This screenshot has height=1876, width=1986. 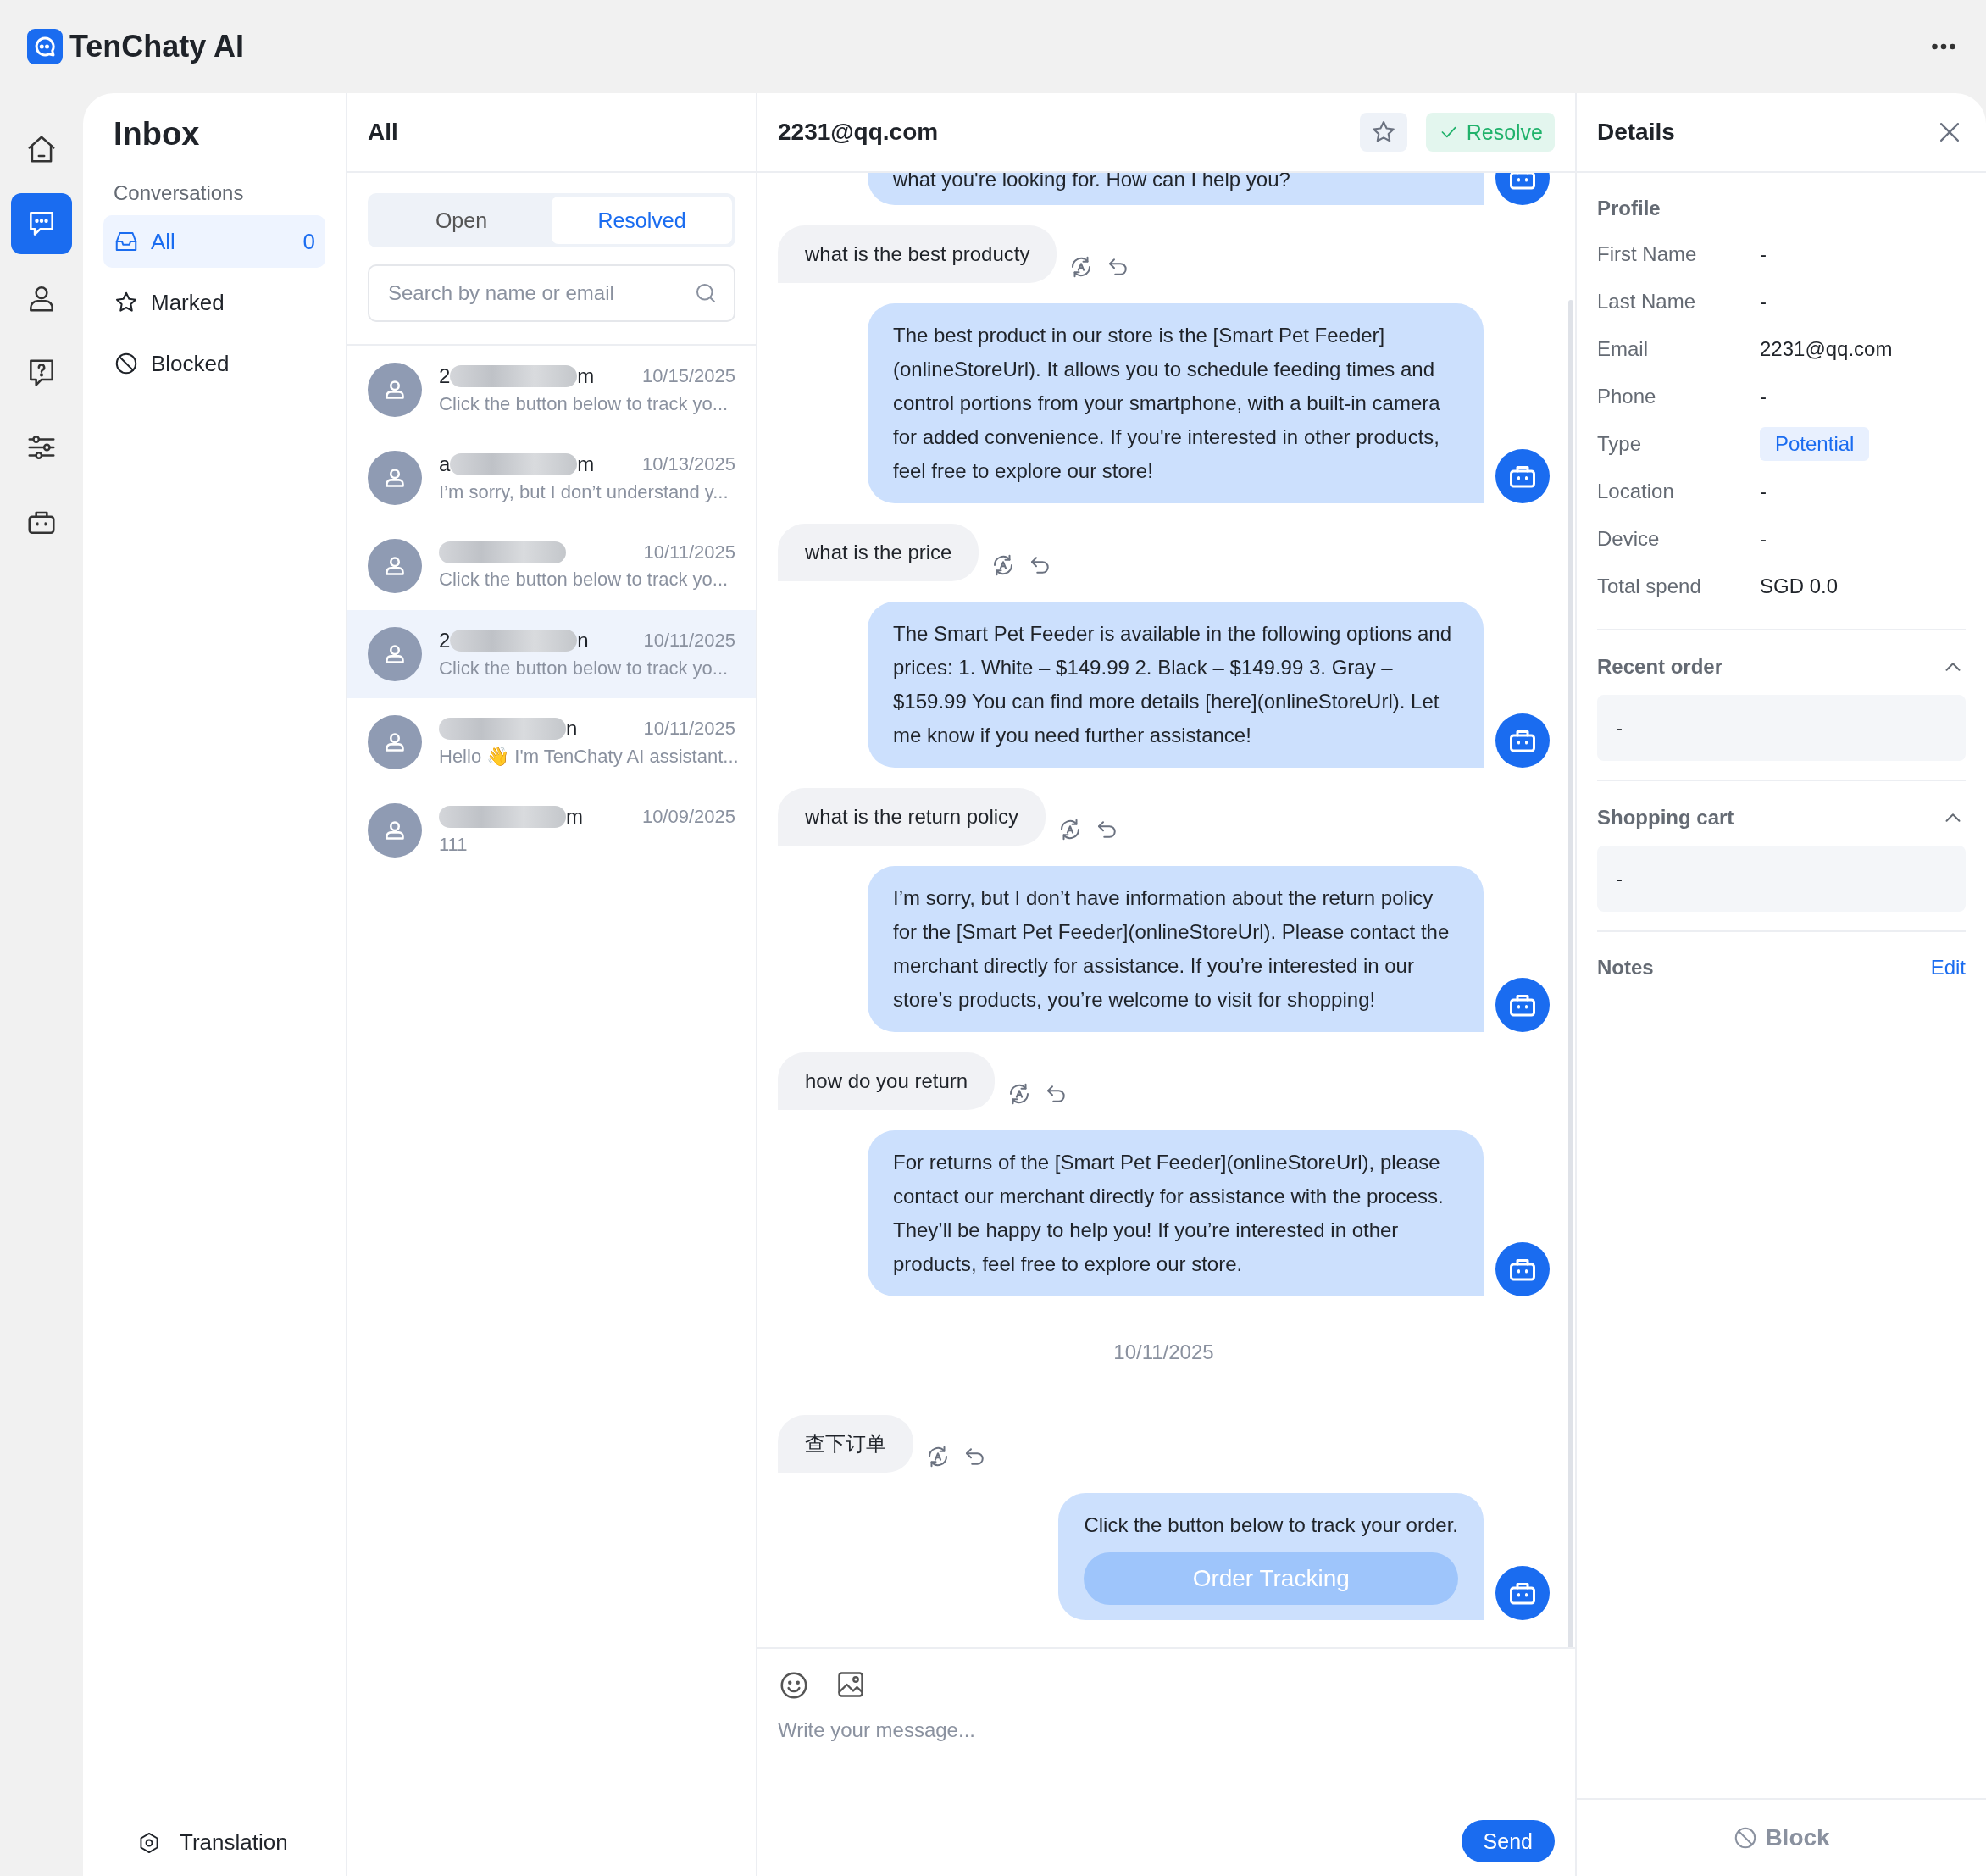 What do you see at coordinates (1647, 254) in the screenshot?
I see `field-label: First Name` at bounding box center [1647, 254].